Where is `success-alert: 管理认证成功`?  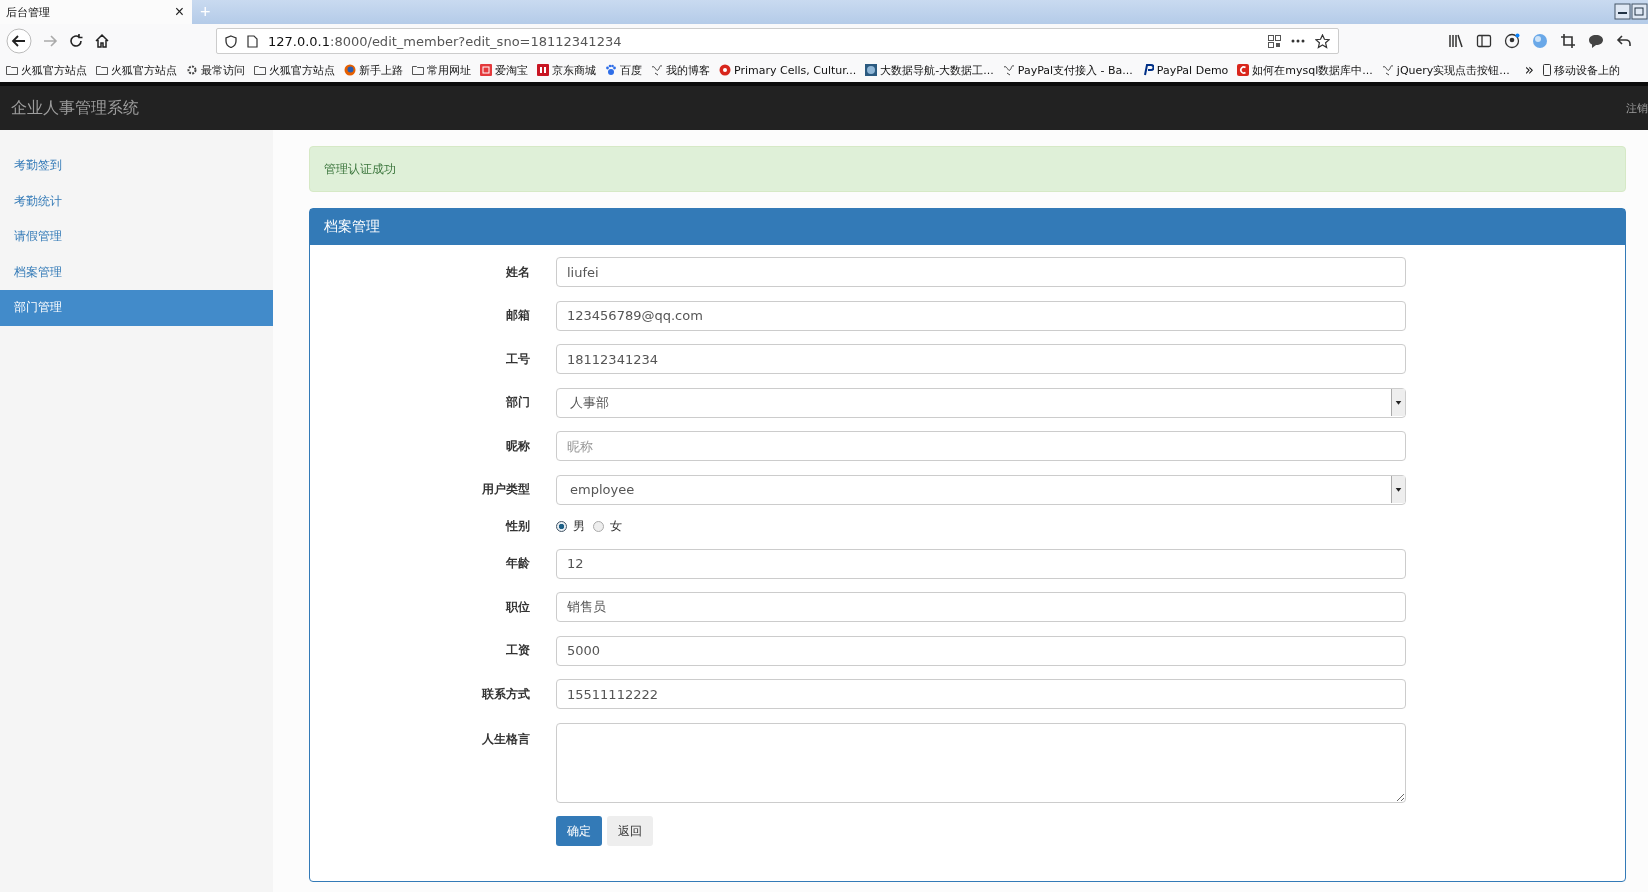
success-alert: 管理认证成功 is located at coordinates (967, 169).